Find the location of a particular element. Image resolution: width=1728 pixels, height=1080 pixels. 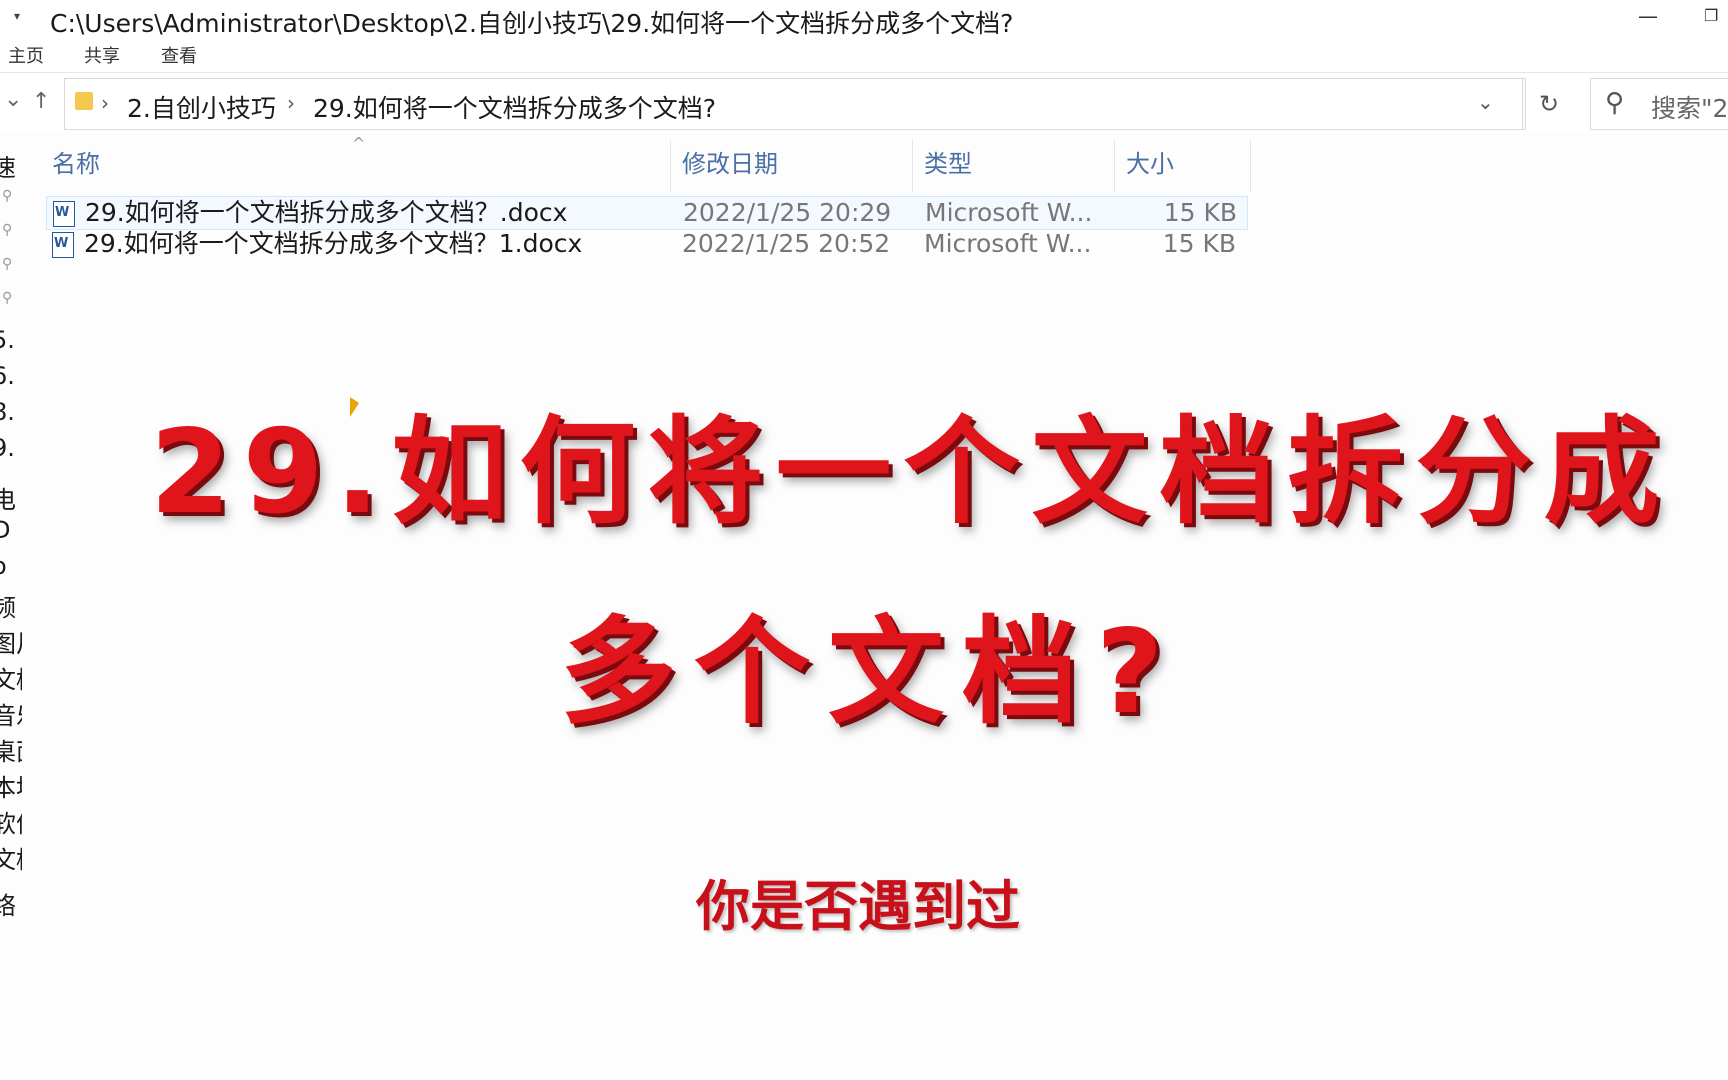

sidebar-item: 软件 is located at coordinates (11, 821).